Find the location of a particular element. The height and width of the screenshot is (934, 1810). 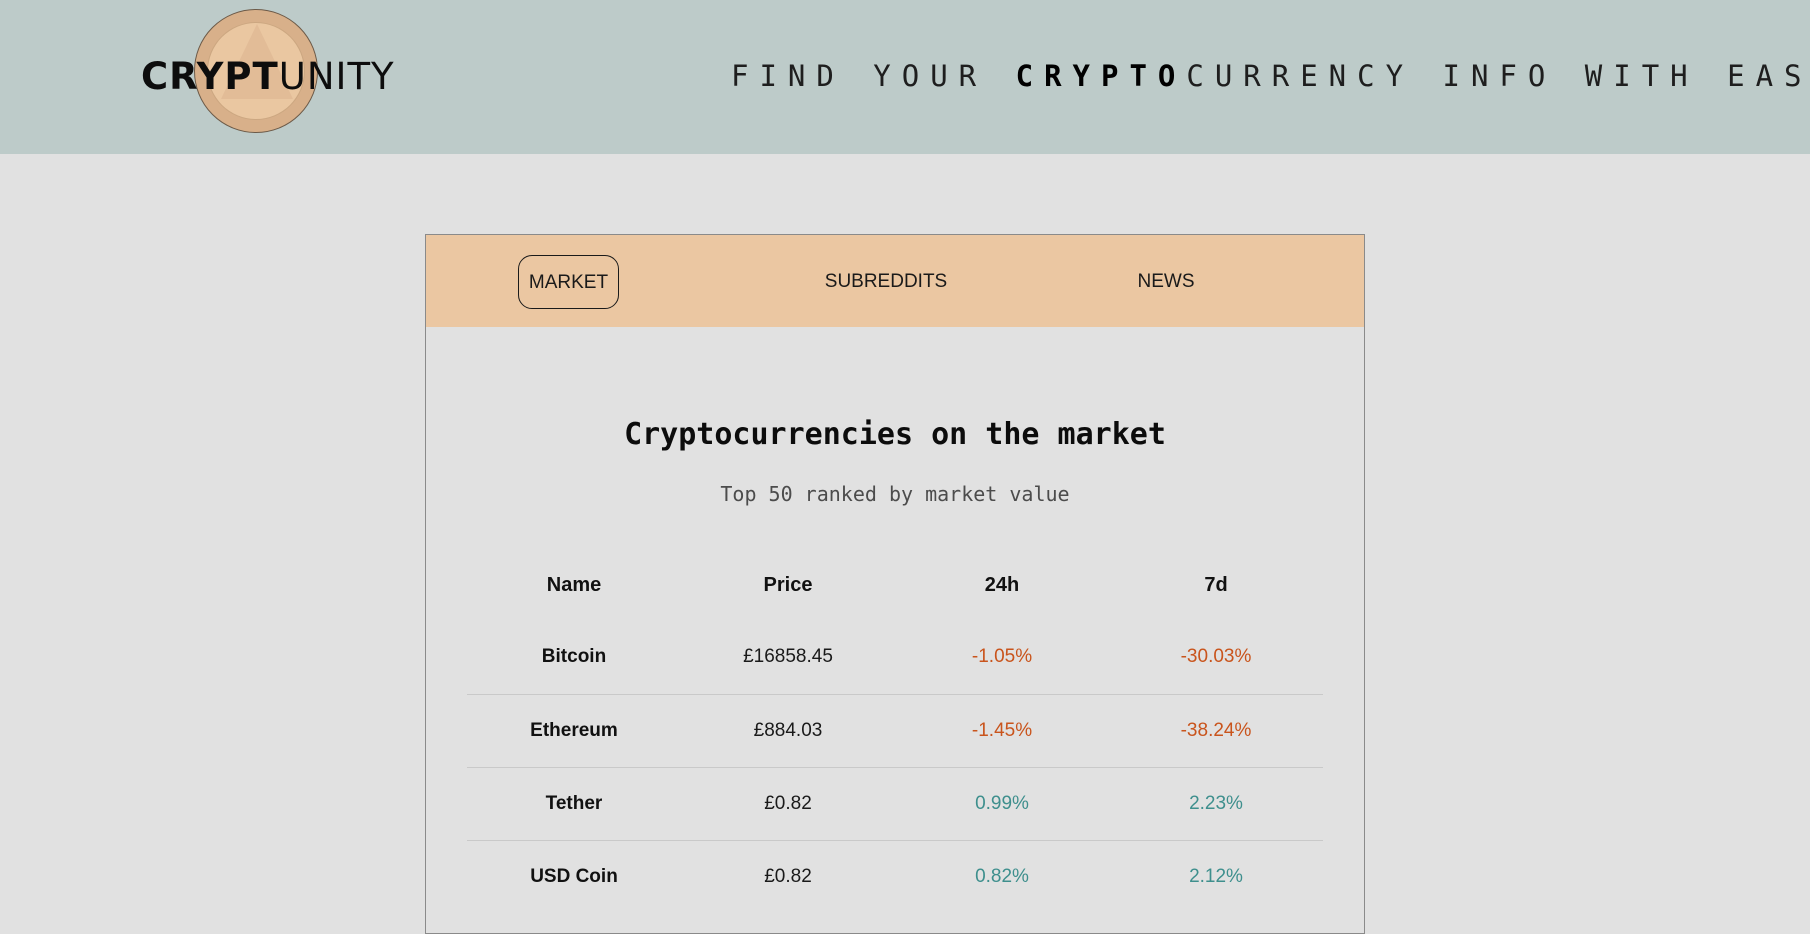

logo-text-light: UNITY is located at coordinates (336, 76).